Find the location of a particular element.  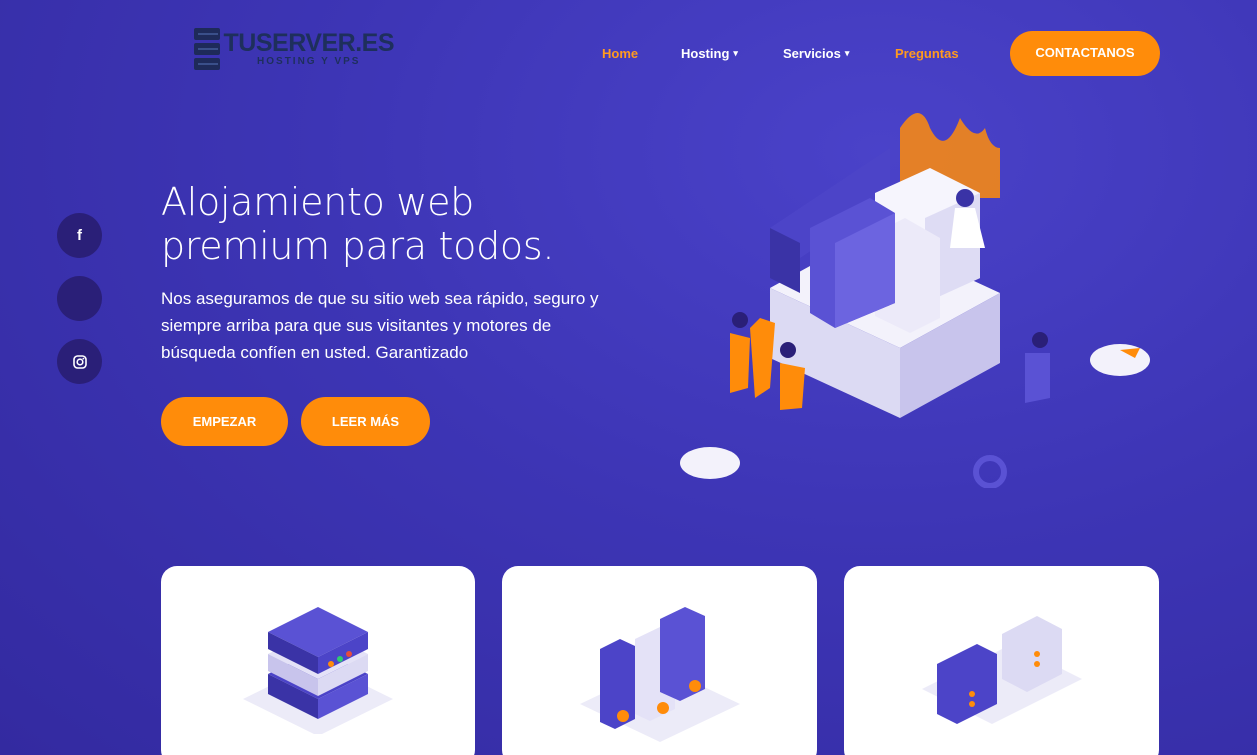

server-racks-icon is located at coordinates (659, 674).